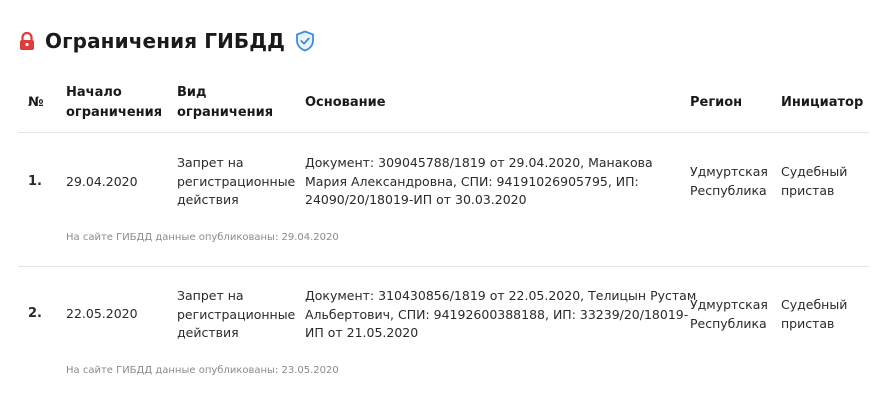 The image size is (887, 405). Describe the element at coordinates (35, 181) in the screenshot. I see `row-number: 1.` at that location.